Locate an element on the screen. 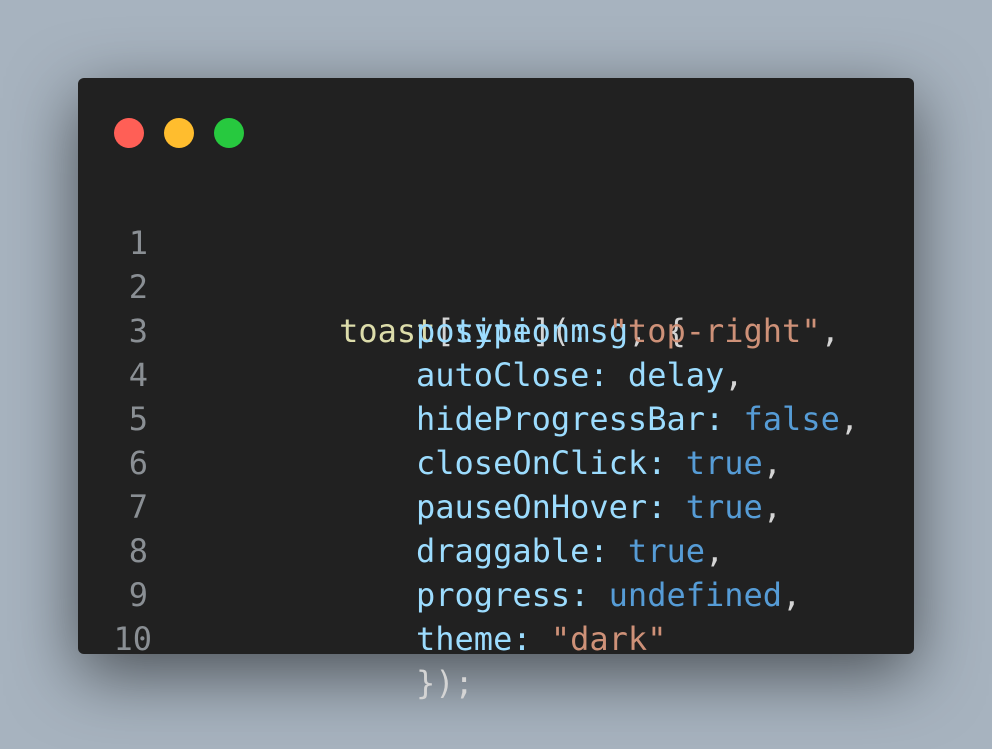  minimize-dot-icon is located at coordinates (179, 133).